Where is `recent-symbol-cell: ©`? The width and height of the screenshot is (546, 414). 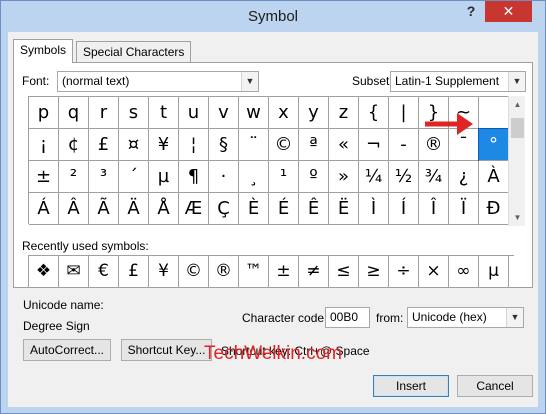 recent-symbol-cell: © is located at coordinates (194, 272).